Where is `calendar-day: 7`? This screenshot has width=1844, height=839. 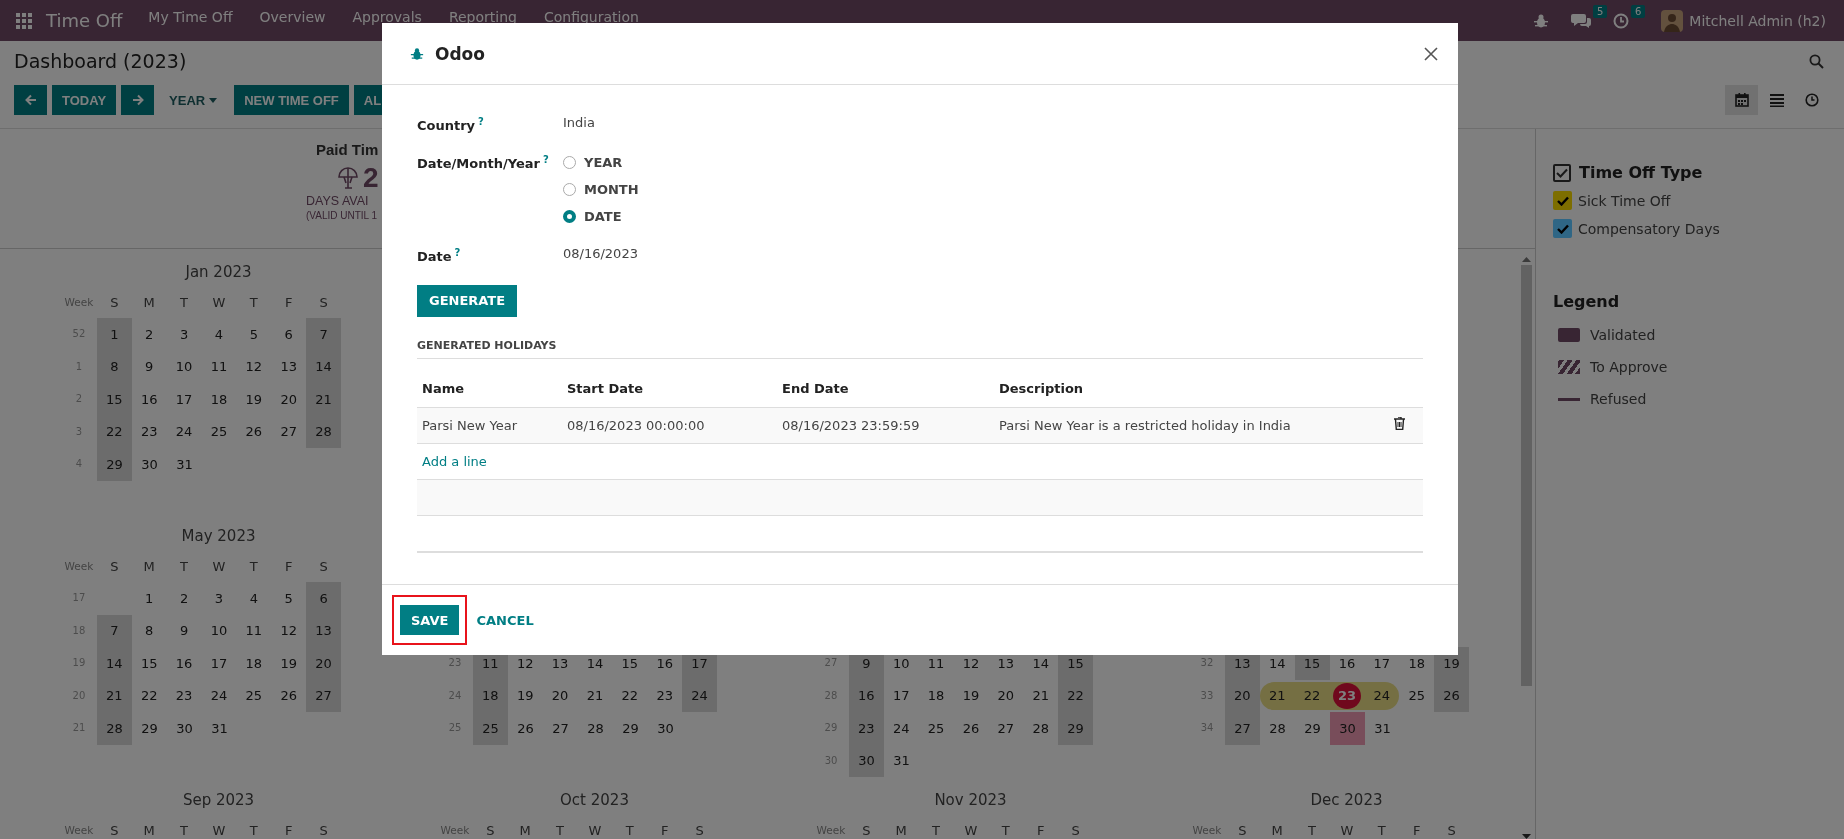
calendar-day: 7 is located at coordinates (114, 630).